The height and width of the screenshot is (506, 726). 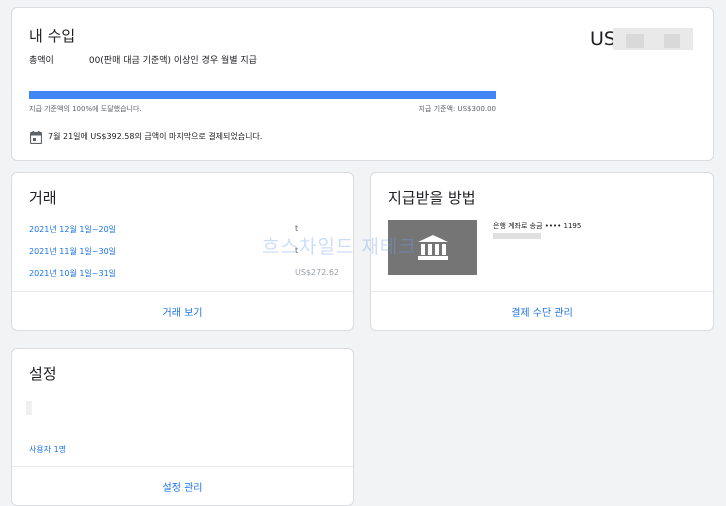 I want to click on transaction-period: 2021년 10월 1일~31일, so click(x=72, y=273).